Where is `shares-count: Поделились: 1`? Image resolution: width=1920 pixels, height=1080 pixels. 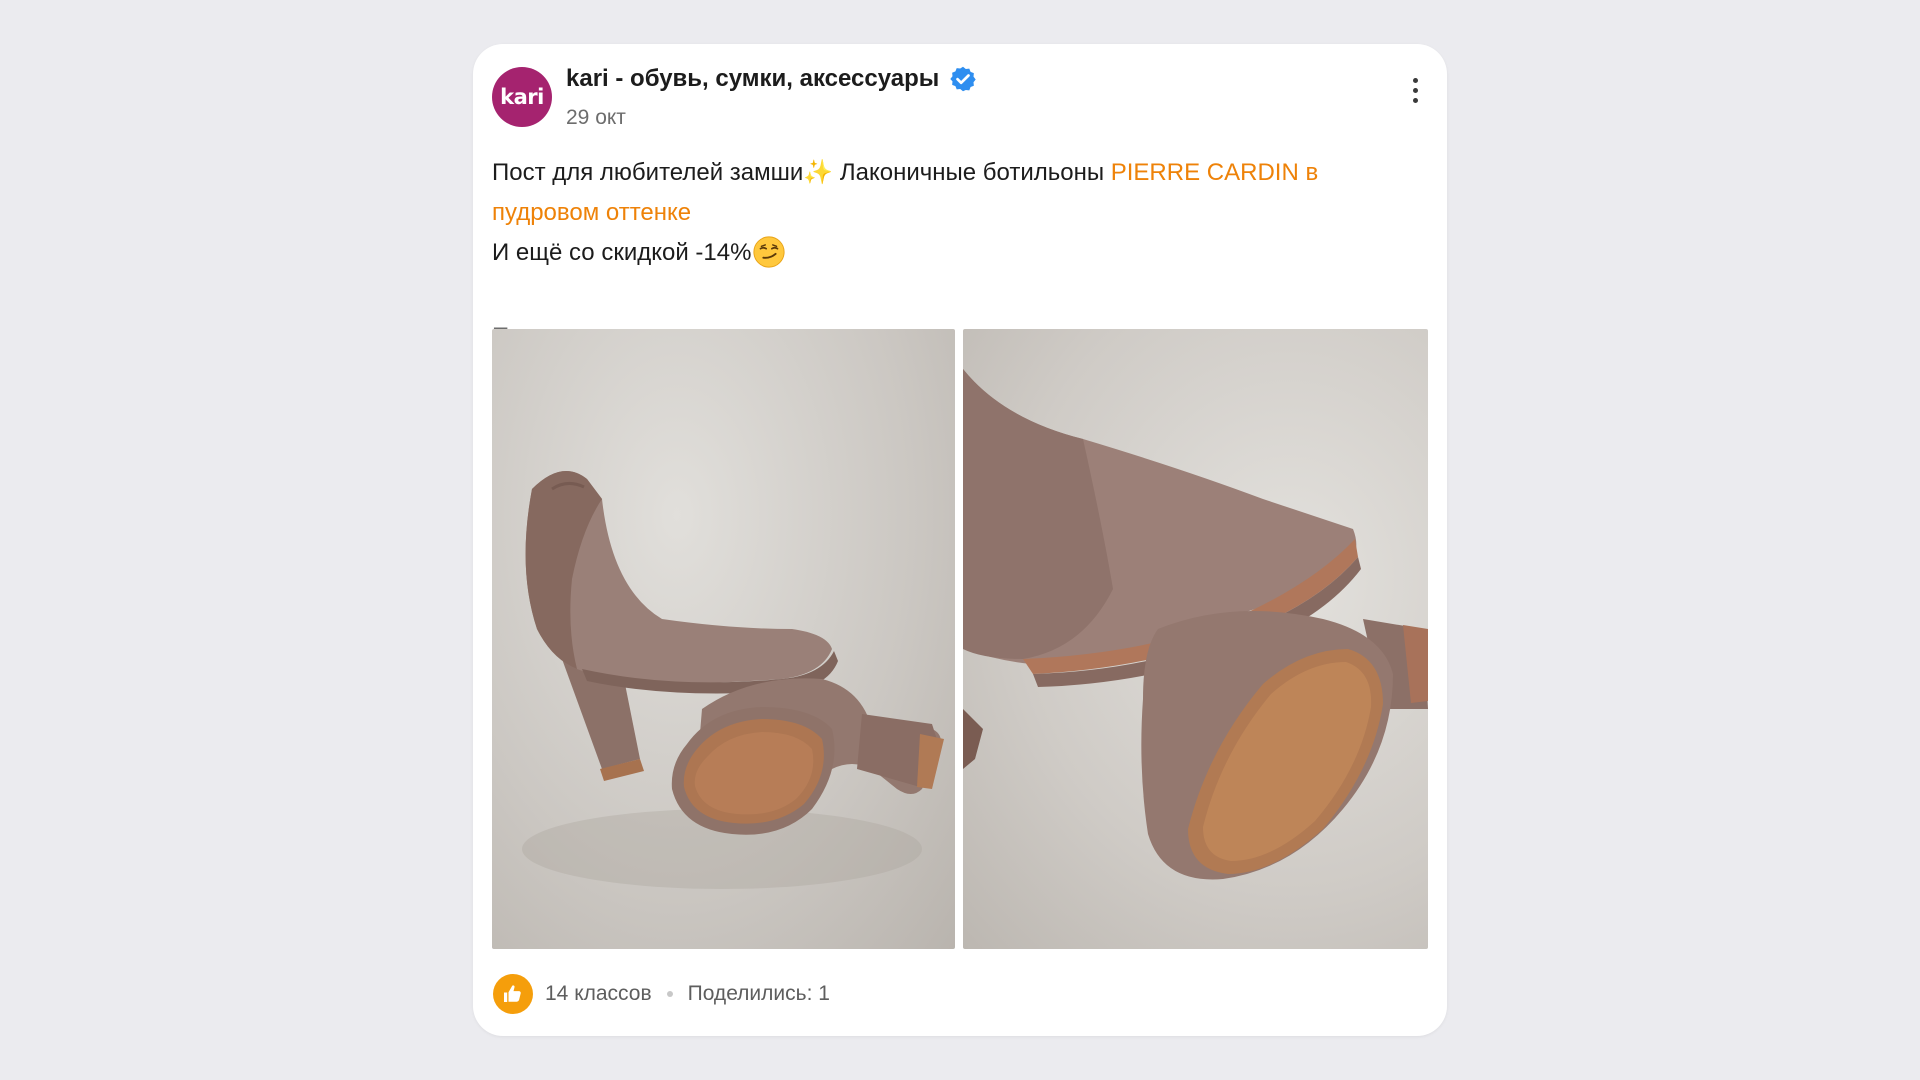 shares-count: Поделились: 1 is located at coordinates (759, 994).